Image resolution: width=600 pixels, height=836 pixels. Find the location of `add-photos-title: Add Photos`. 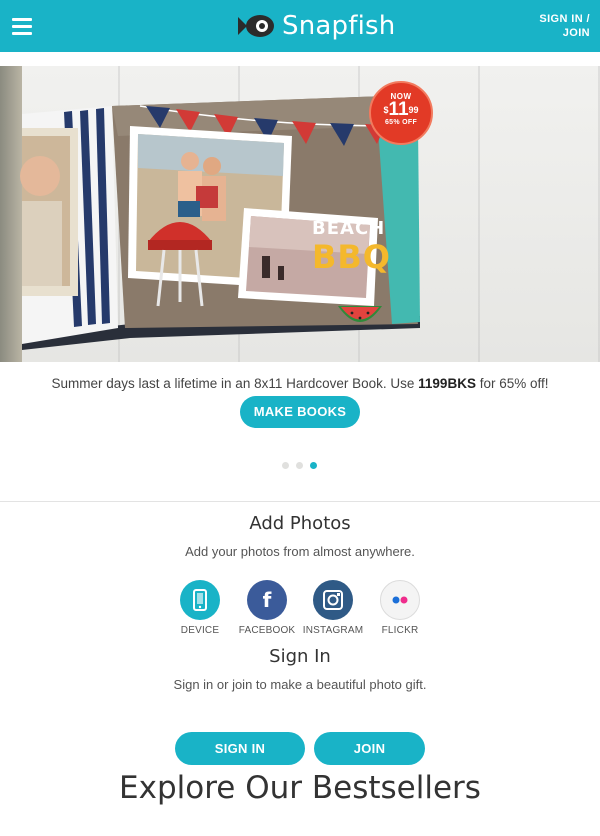

add-photos-title: Add Photos is located at coordinates (300, 523).